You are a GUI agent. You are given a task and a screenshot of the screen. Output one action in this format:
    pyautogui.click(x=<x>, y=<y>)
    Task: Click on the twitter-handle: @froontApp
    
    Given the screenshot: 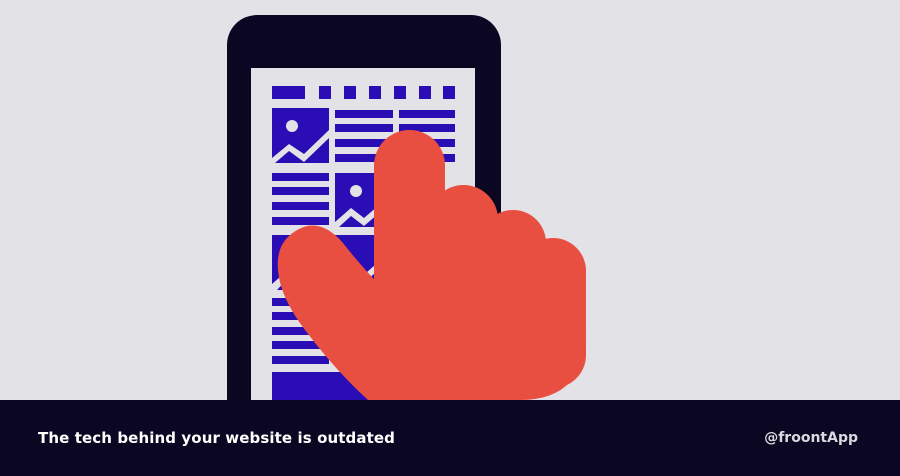 What is the action you would take?
    pyautogui.click(x=811, y=438)
    